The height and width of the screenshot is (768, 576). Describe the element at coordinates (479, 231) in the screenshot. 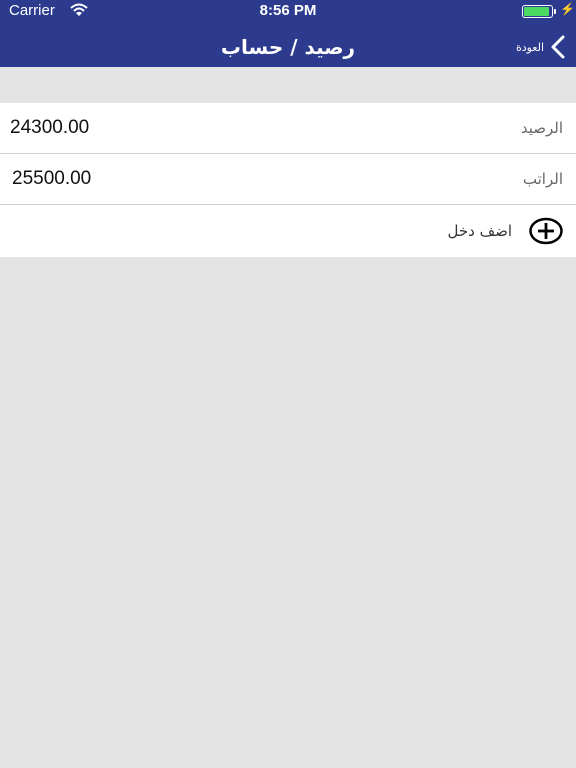

I see `add-income-label: اضف دخل` at that location.